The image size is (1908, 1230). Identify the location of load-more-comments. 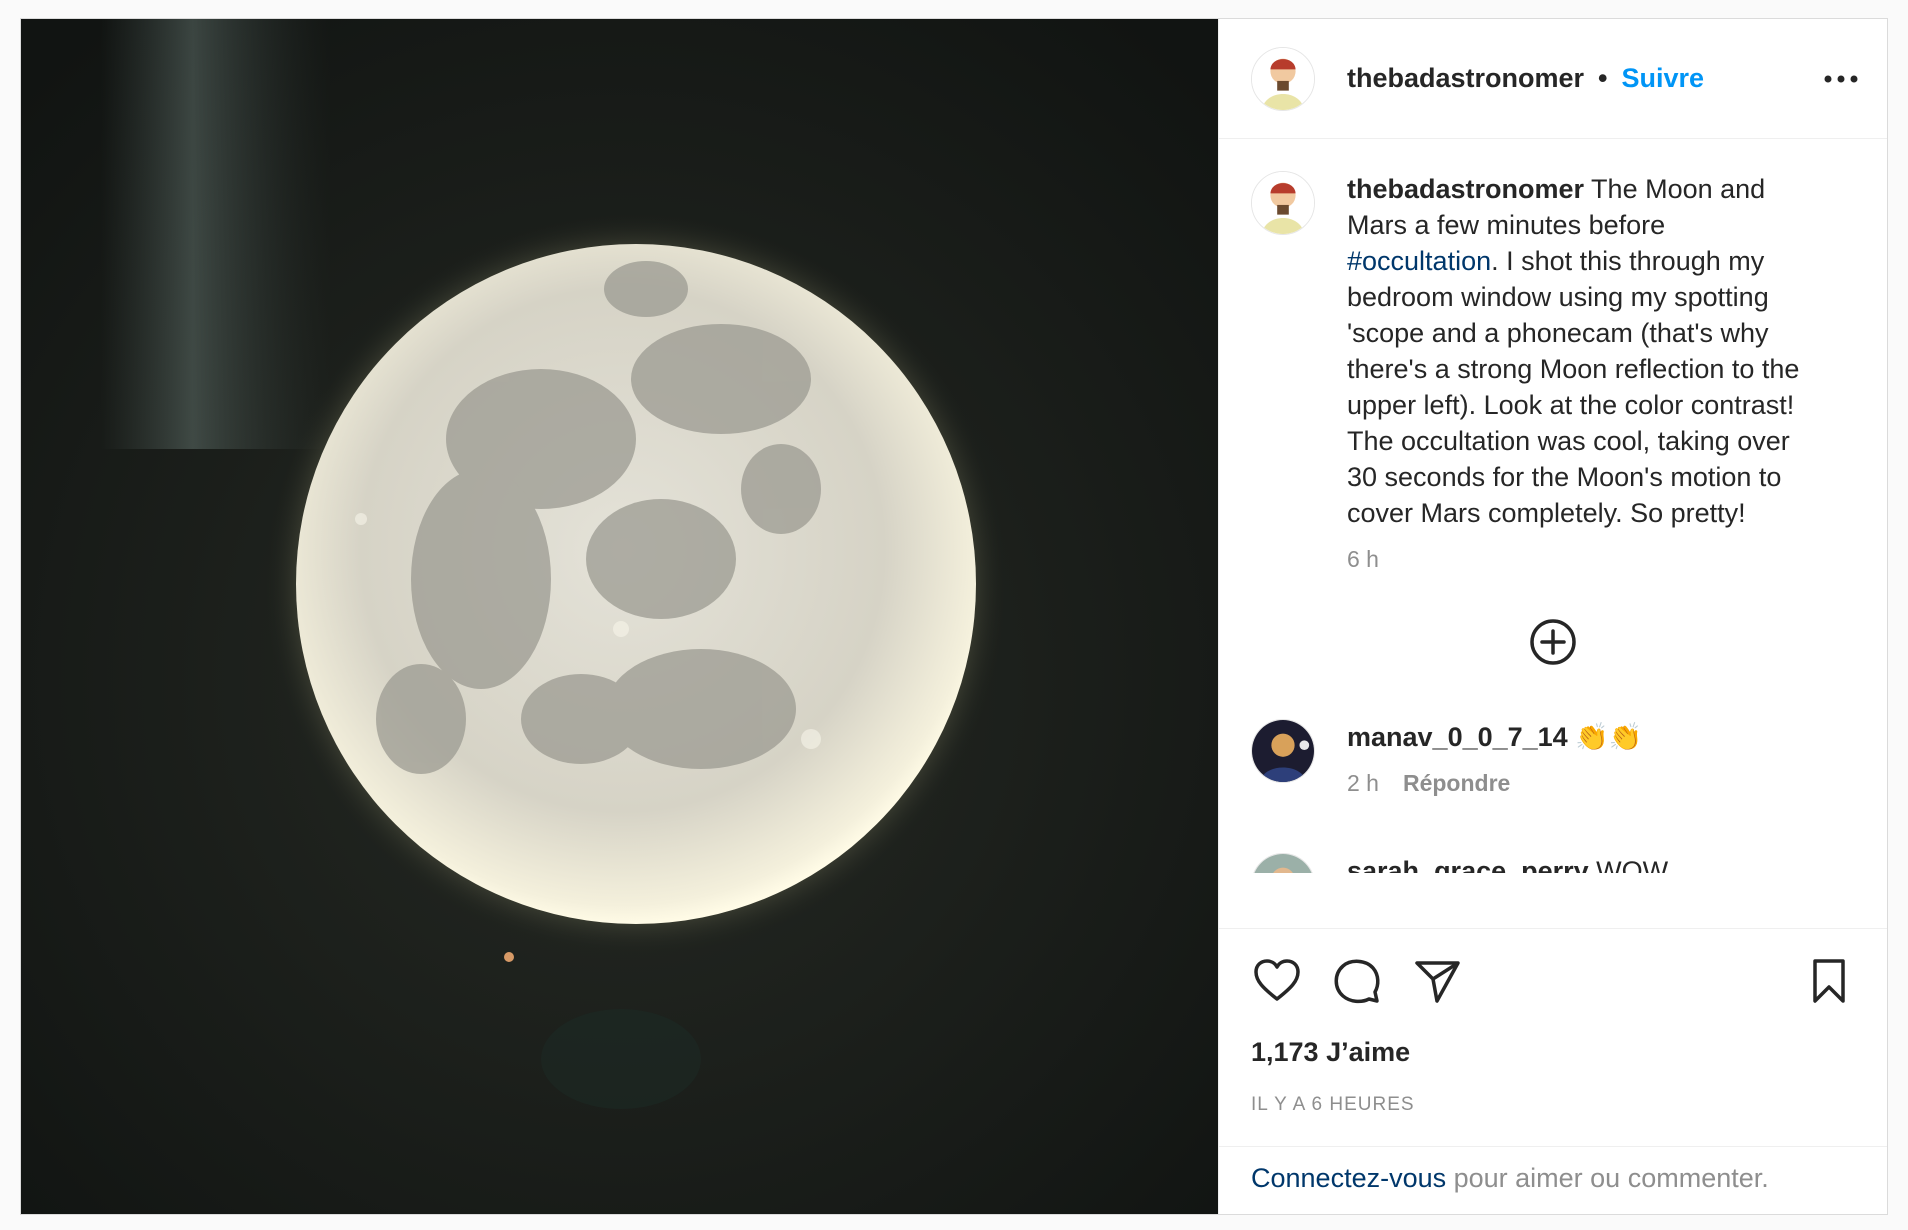
(1553, 642).